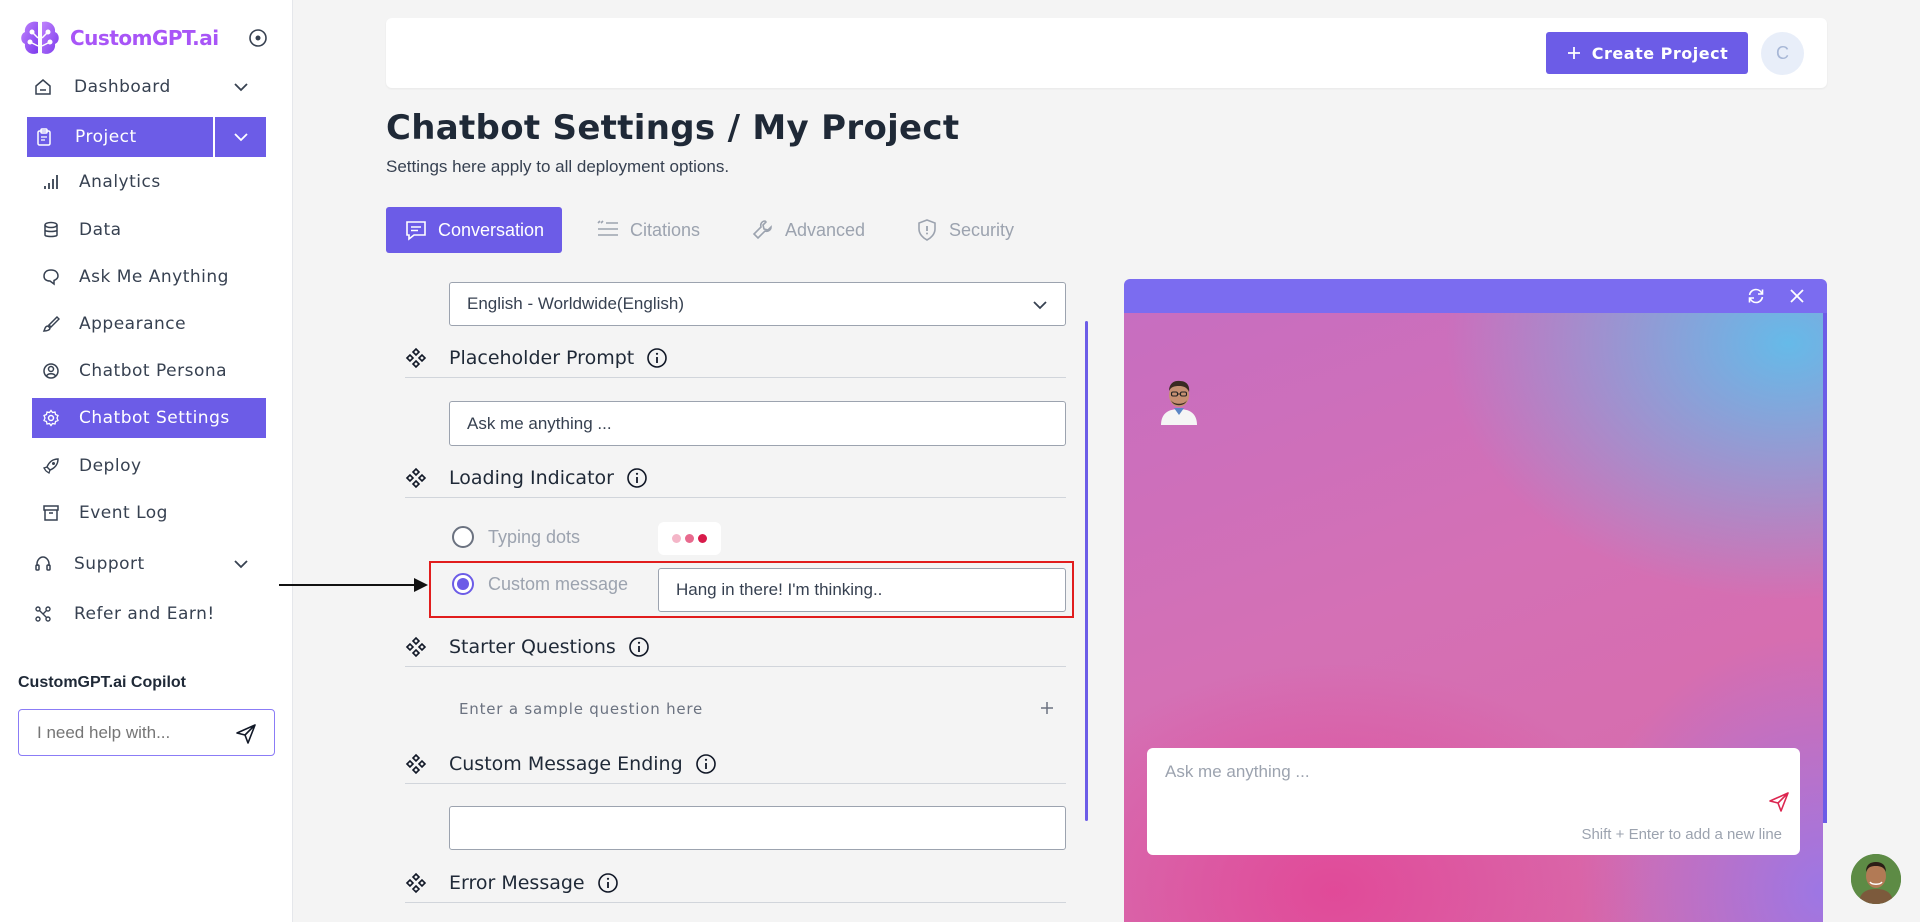  Describe the element at coordinates (150, 564) in the screenshot. I see `sidebar-item-support: Support` at that location.